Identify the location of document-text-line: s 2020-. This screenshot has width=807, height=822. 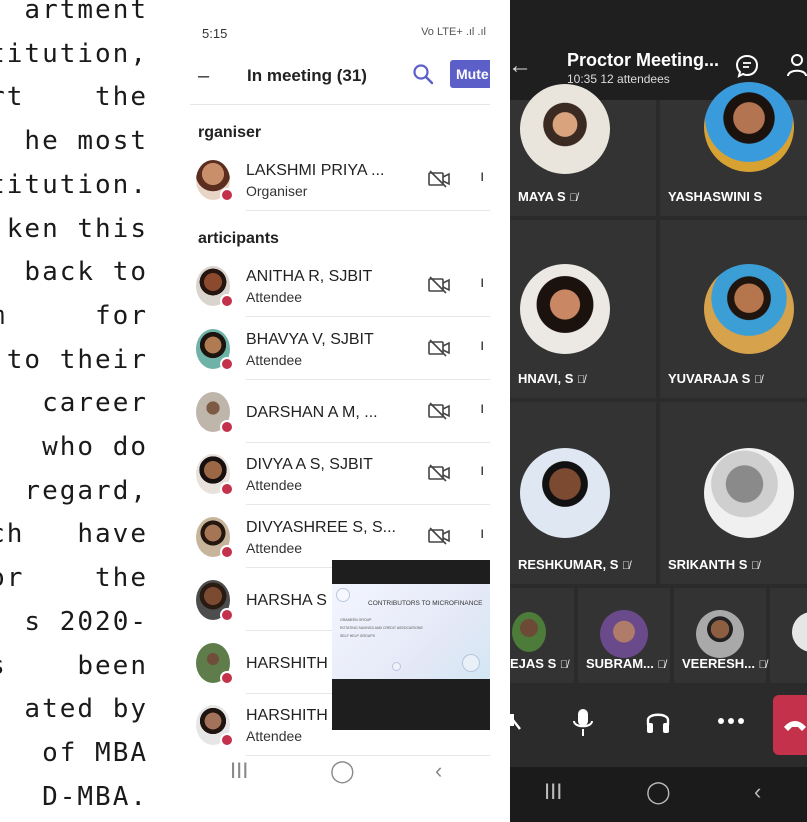
(86, 621).